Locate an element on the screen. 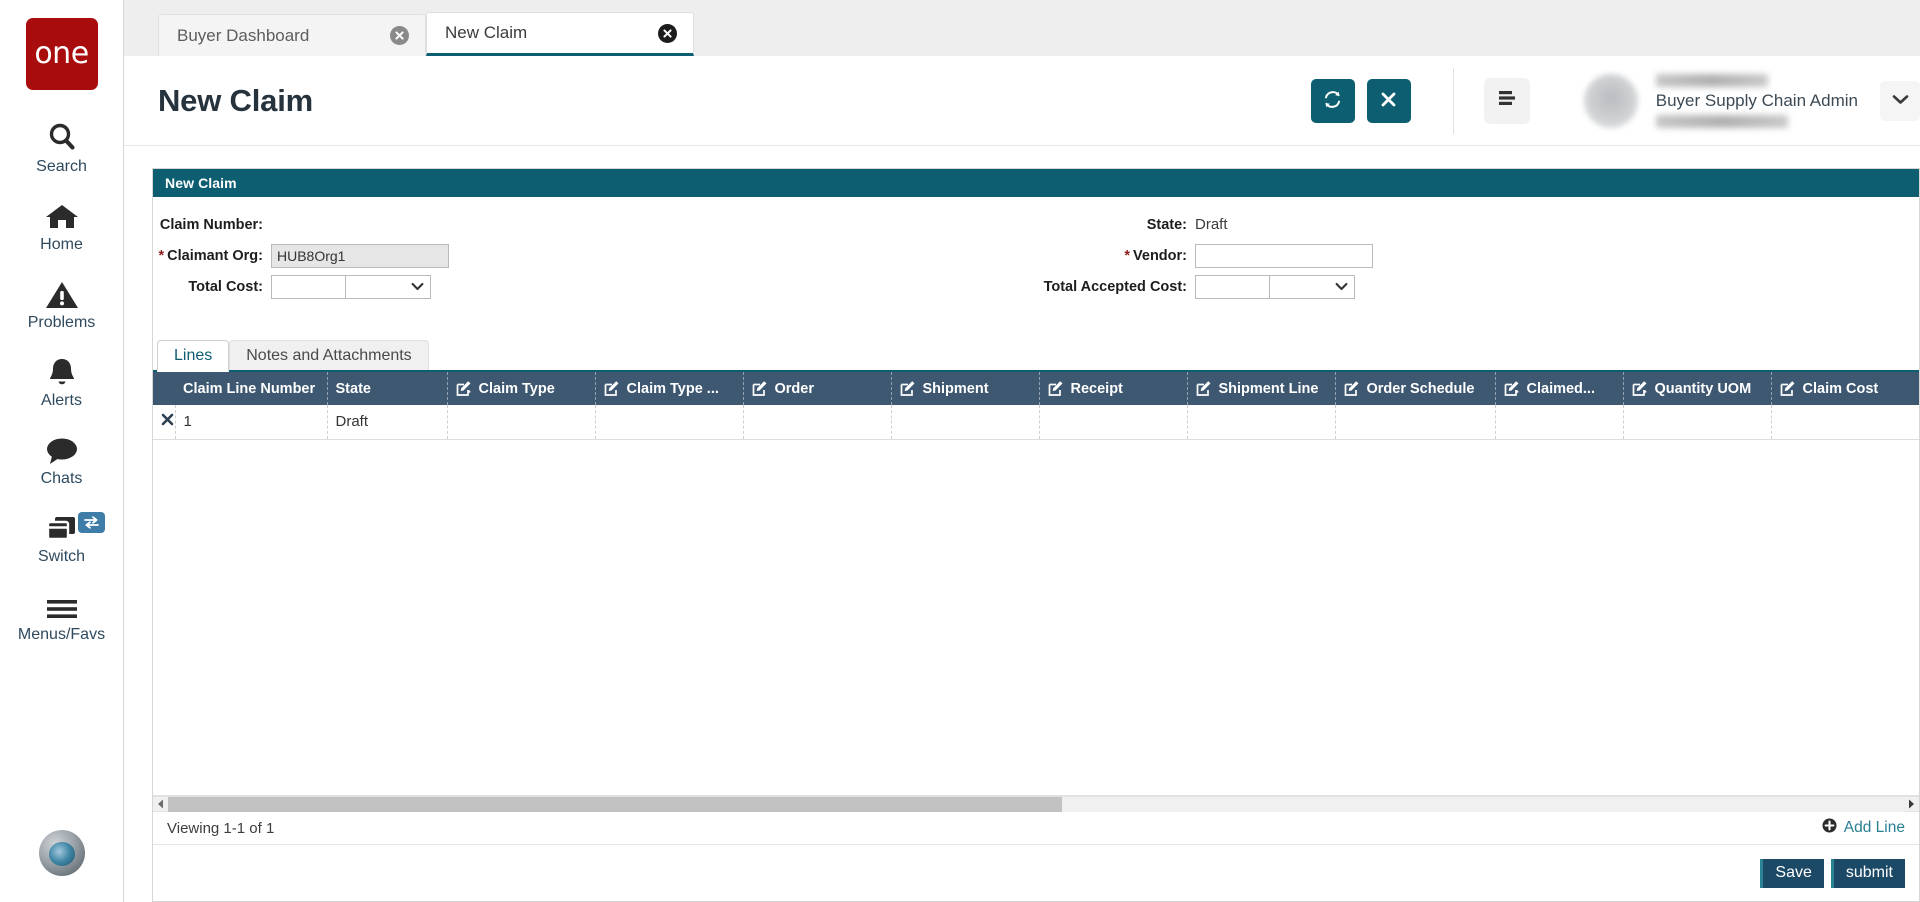 This screenshot has width=1920, height=902. cell-claim-type is located at coordinates (521, 422).